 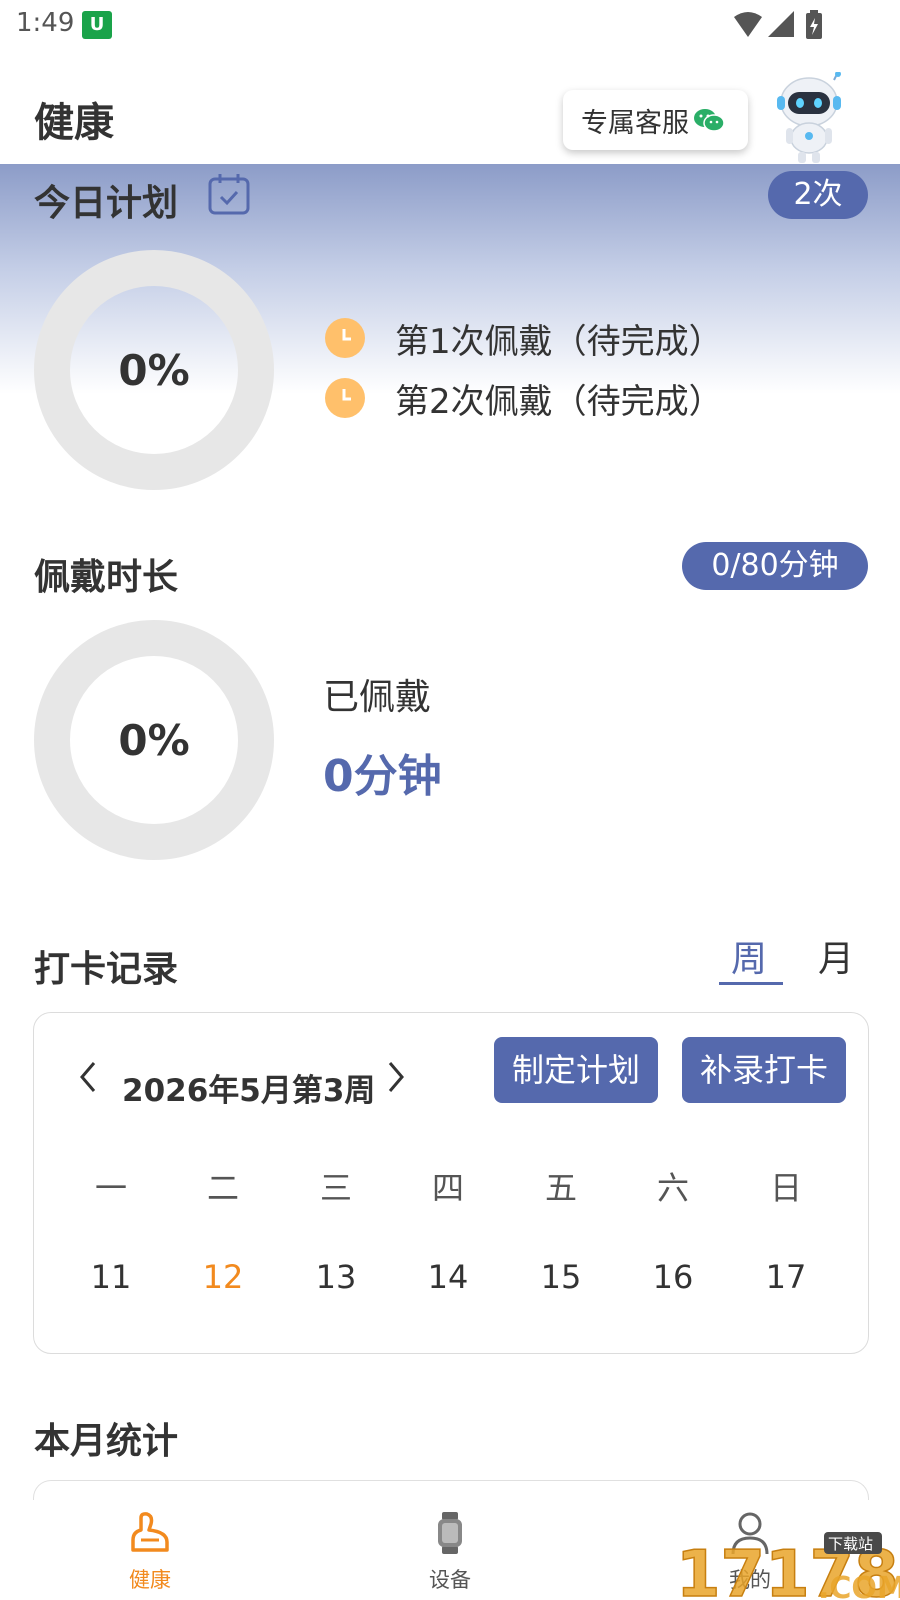 What do you see at coordinates (450, 1533) in the screenshot?
I see `watch-icon` at bounding box center [450, 1533].